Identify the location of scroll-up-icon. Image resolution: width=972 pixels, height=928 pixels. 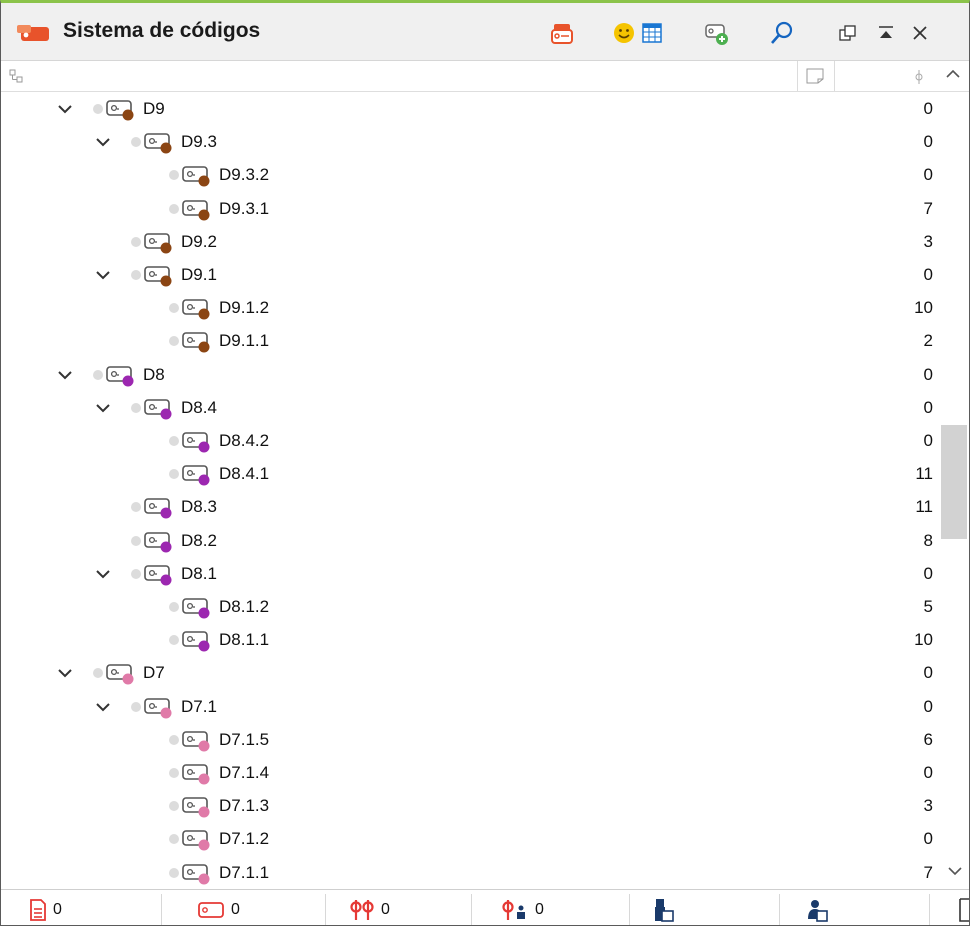
(953, 74).